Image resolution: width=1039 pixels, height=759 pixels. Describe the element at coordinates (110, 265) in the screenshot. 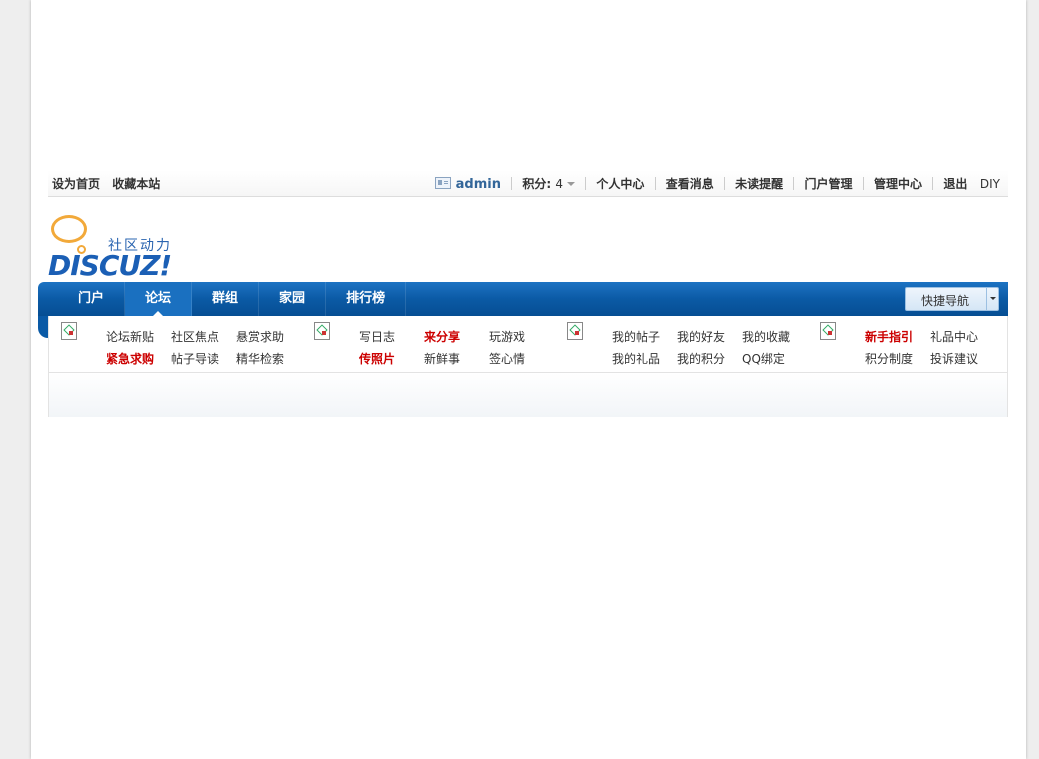

I see `logo-text: DISCUZ!` at that location.